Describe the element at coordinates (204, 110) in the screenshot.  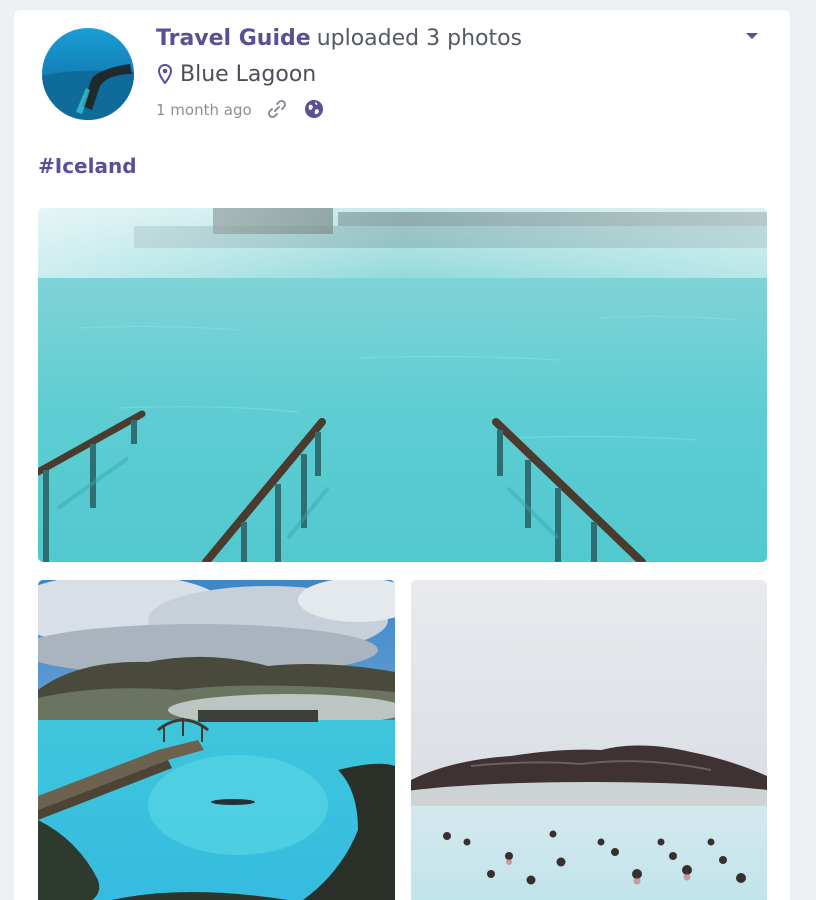
I see `post-timestamp: 1 month ago` at that location.